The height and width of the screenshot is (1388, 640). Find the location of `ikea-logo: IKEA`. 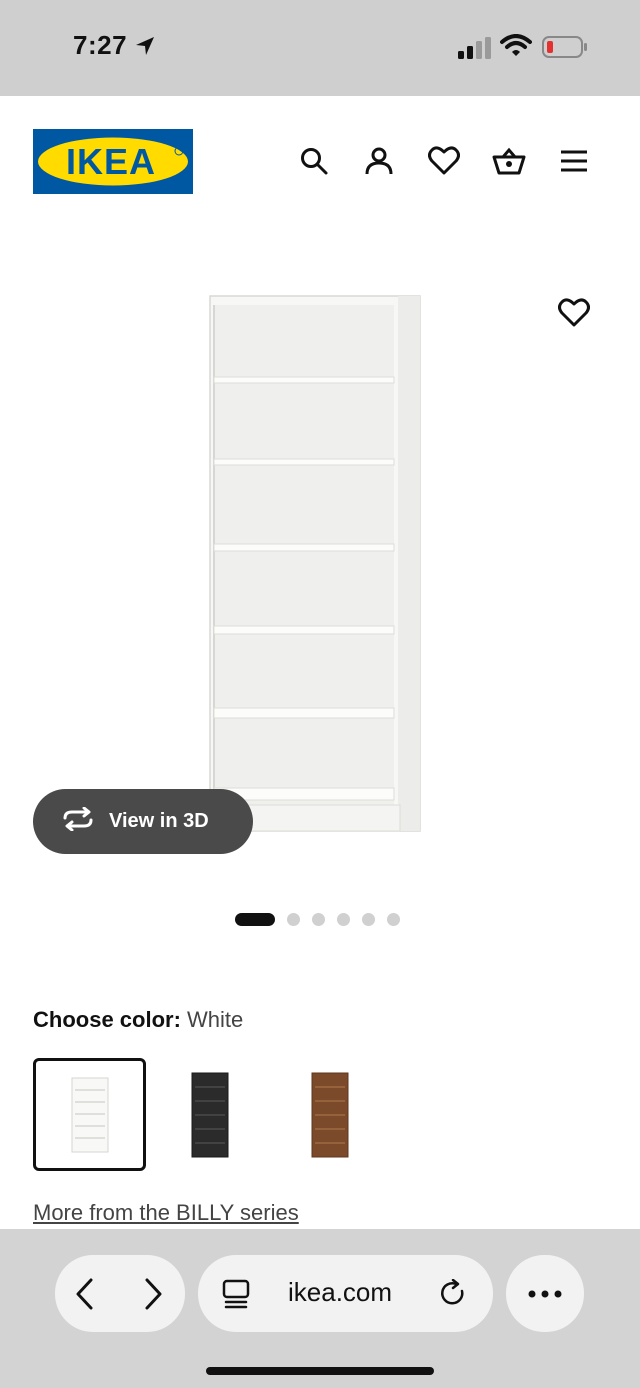

ikea-logo: IKEA is located at coordinates (113, 161).